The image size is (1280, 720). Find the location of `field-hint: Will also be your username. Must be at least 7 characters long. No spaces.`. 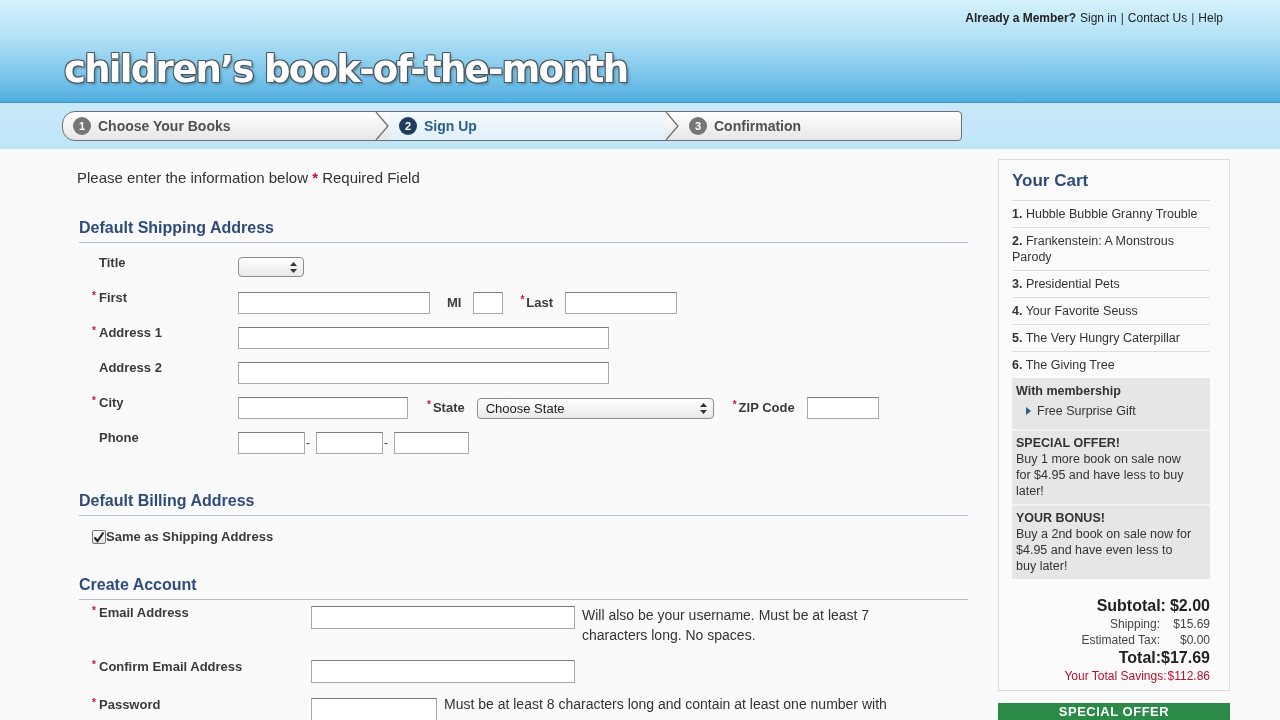

field-hint: Will also be your username. Must be at least 7 characters long. No spaces. is located at coordinates (726, 625).